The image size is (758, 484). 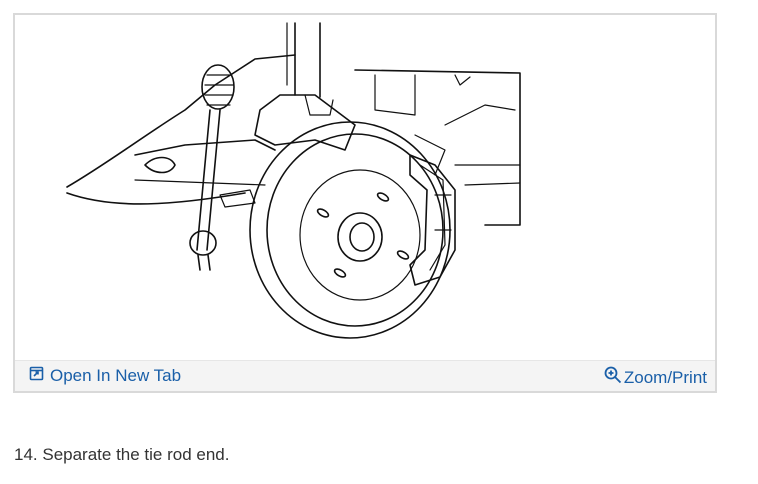 I want to click on brake-rotor, so click(x=350, y=230).